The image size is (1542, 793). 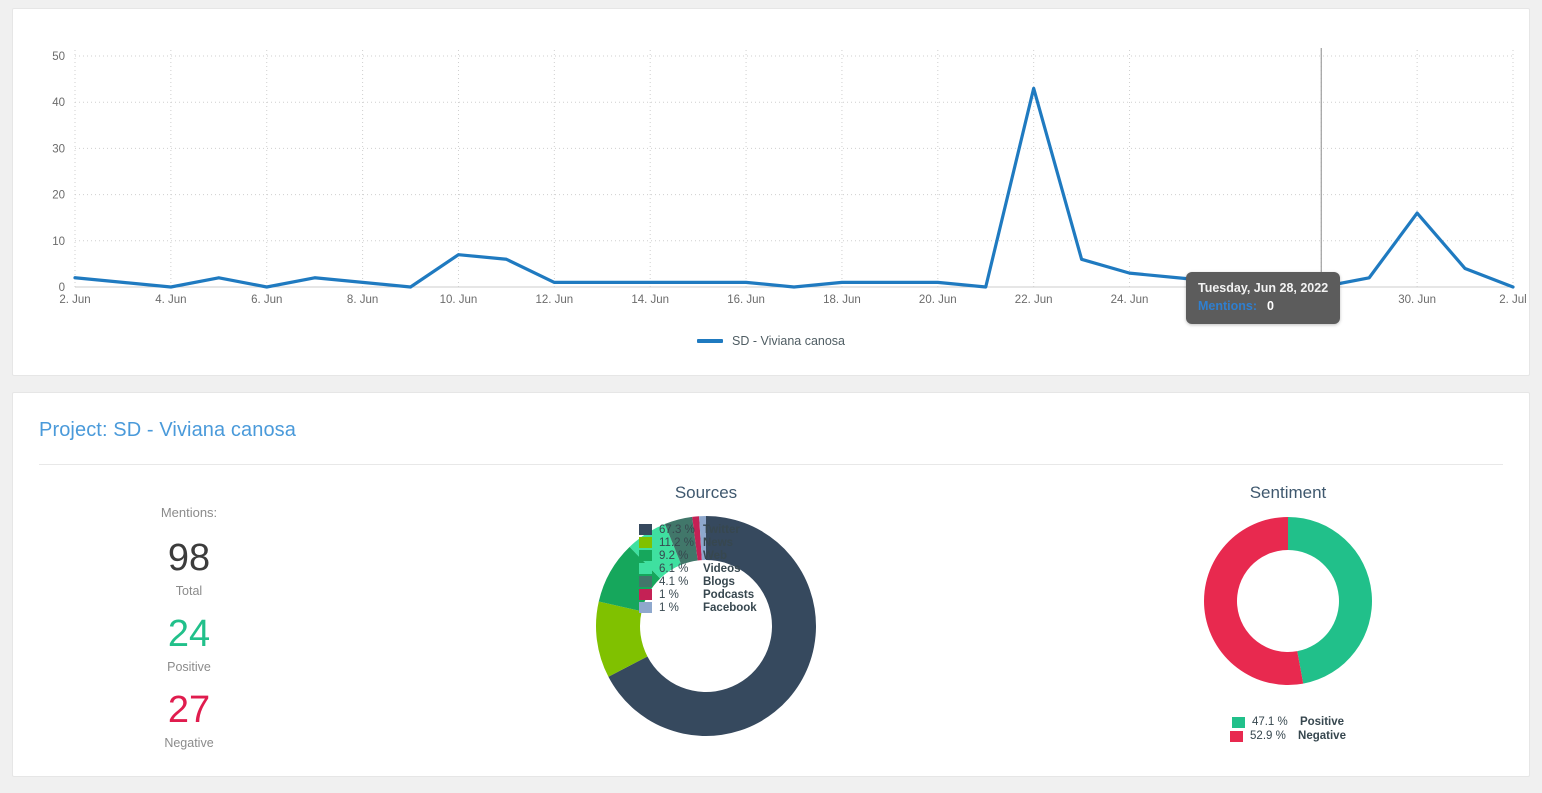 I want to click on sources-legend-item: 11.2 % News, so click(x=698, y=542).